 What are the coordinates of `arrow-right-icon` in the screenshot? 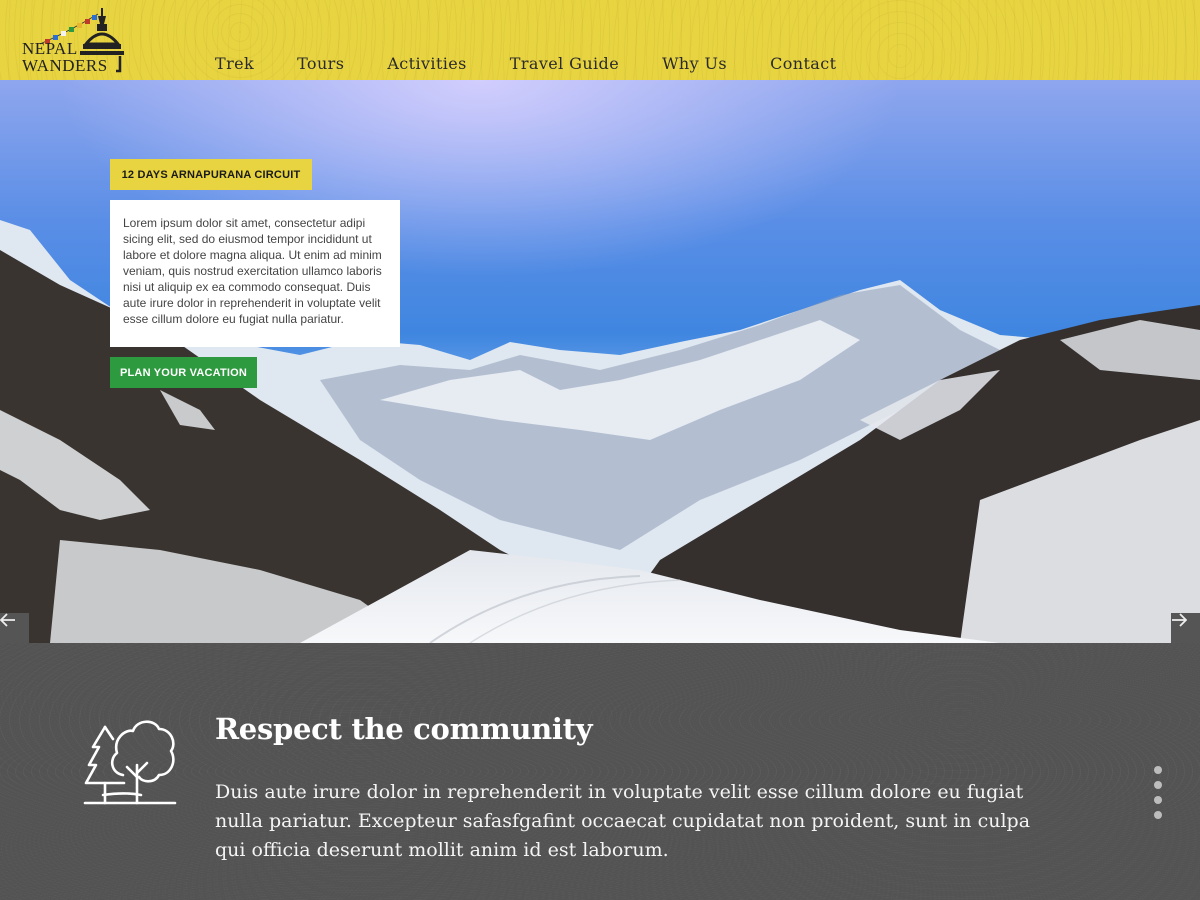 It's located at (1179, 620).